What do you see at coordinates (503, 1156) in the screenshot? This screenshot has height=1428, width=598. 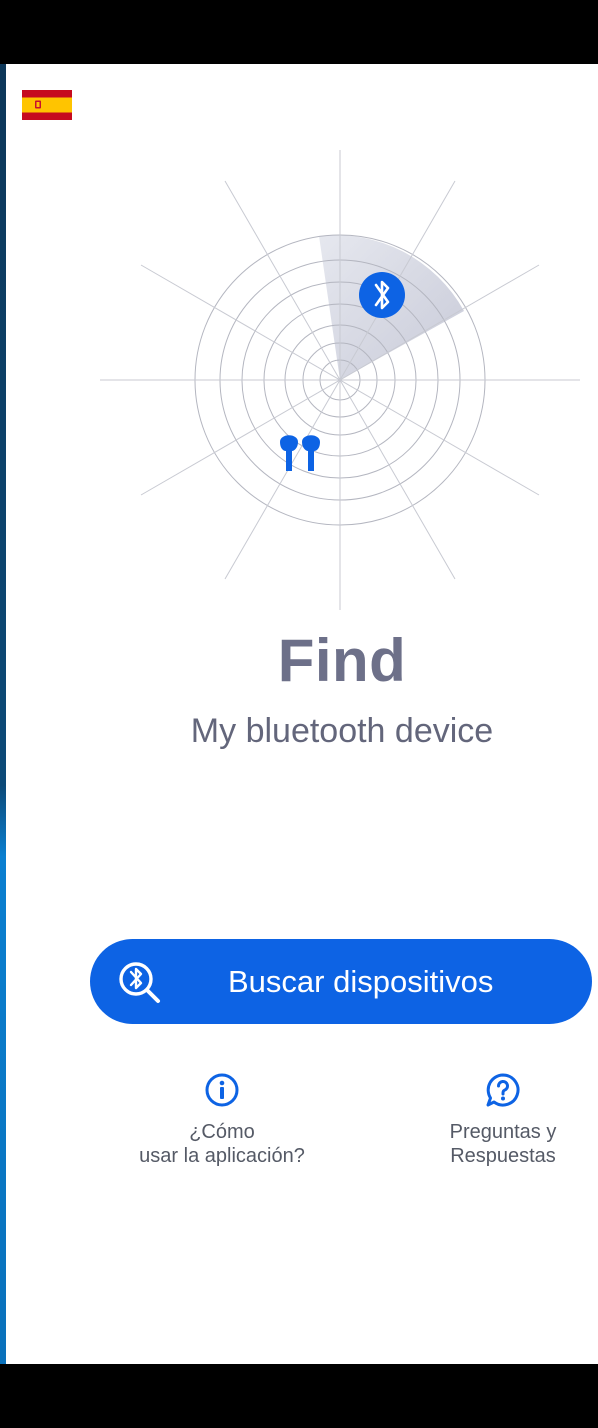 I see `faq-line2: Respuestas` at bounding box center [503, 1156].